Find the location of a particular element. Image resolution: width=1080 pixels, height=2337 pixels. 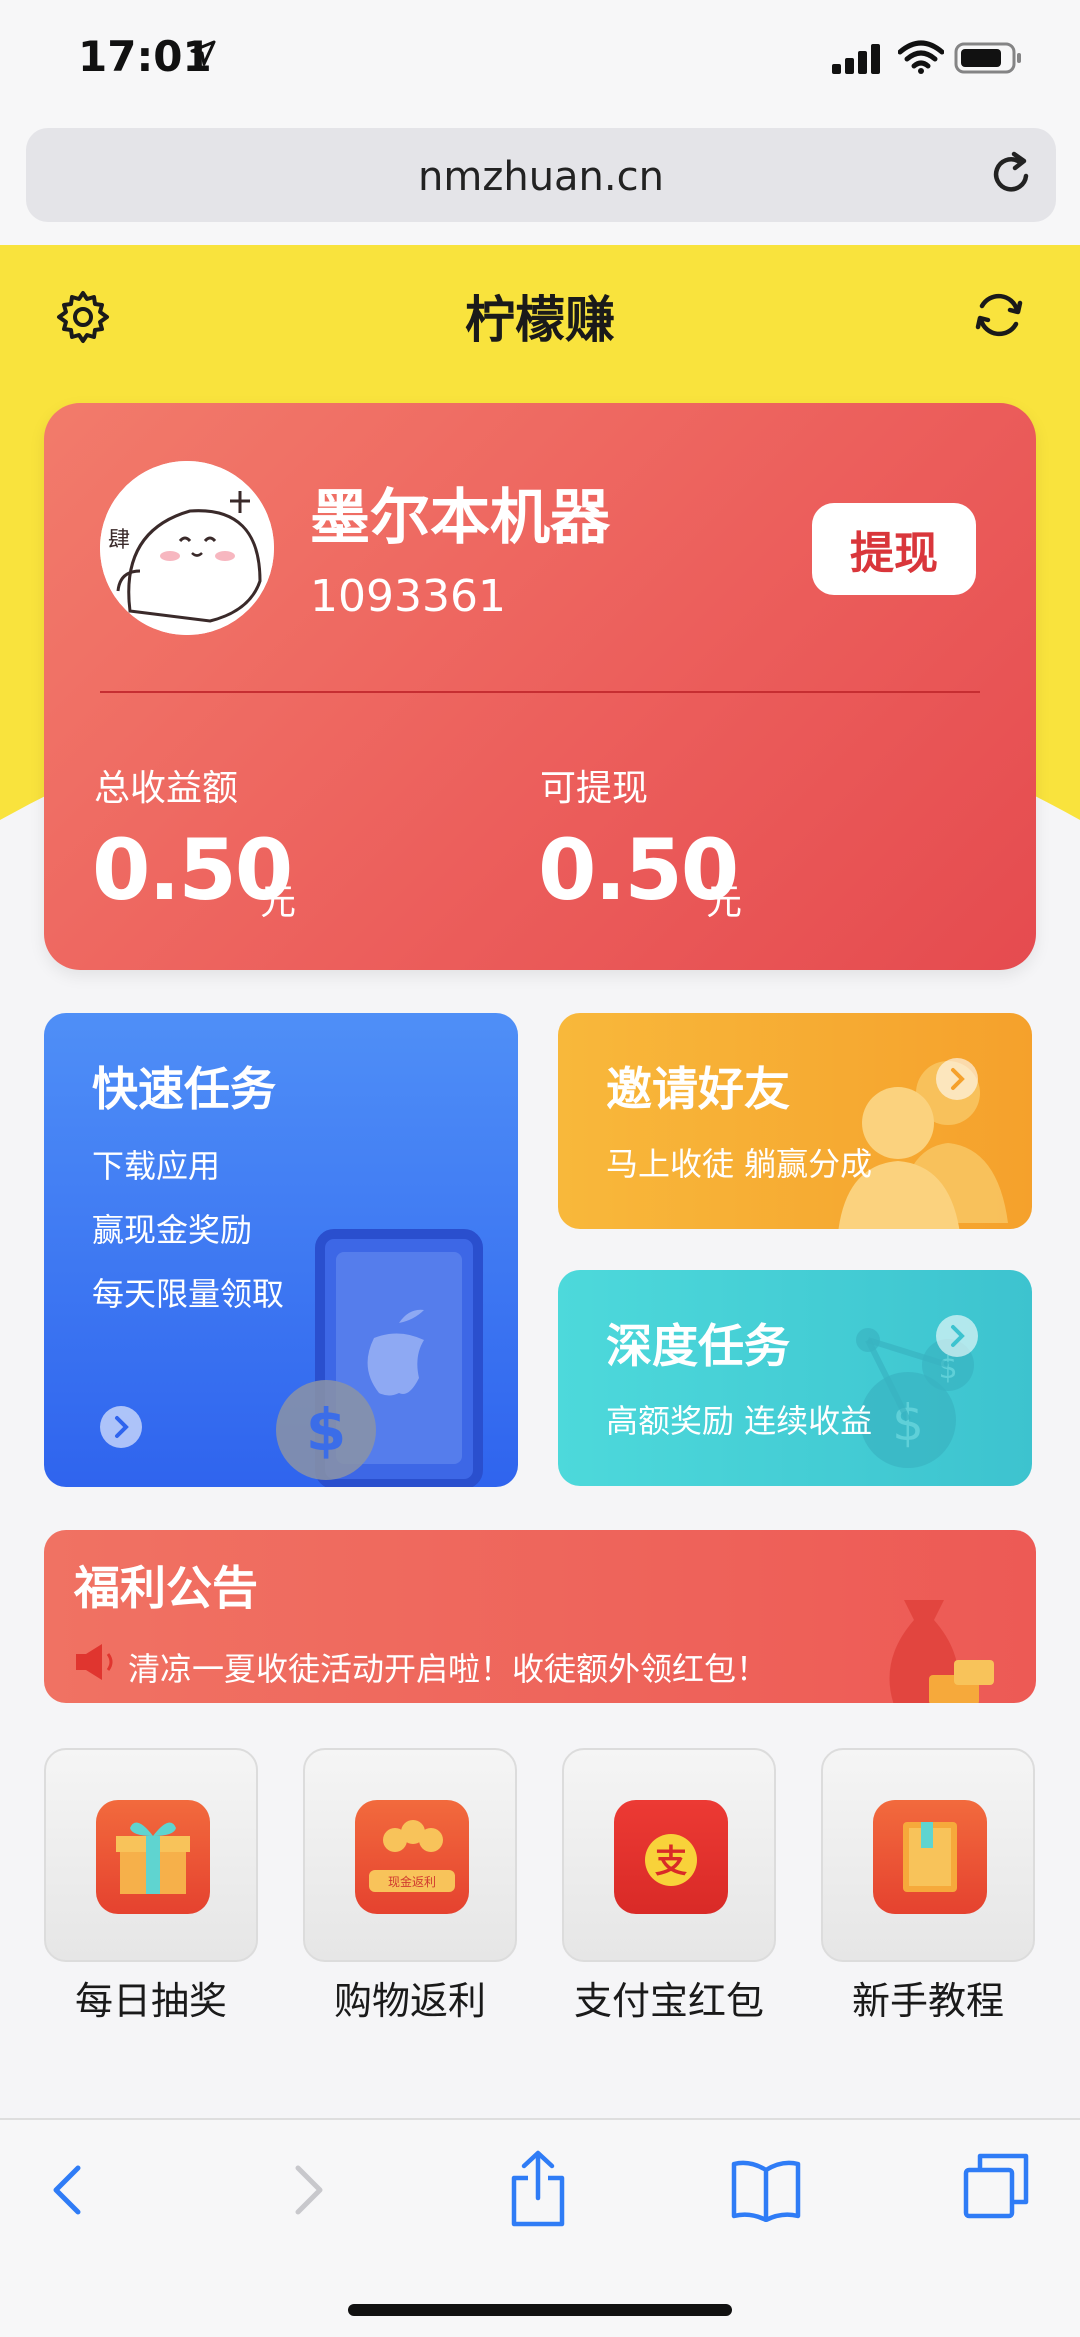

daily-lottery-button is located at coordinates (151, 1855).